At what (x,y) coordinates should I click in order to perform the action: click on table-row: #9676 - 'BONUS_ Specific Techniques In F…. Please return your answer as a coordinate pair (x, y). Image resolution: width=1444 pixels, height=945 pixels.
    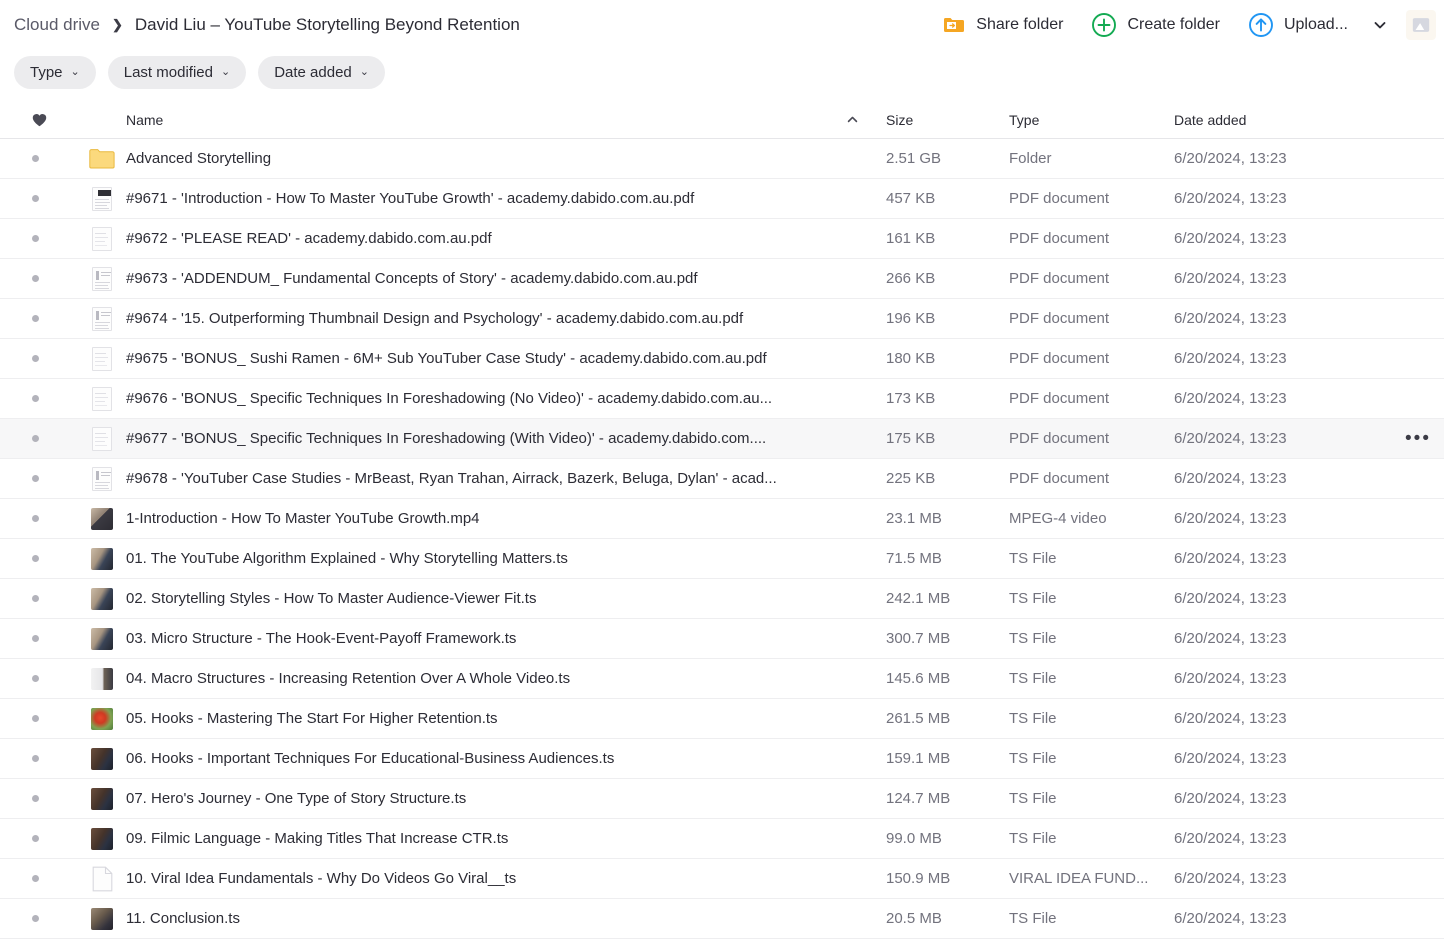
    Looking at the image, I should click on (722, 399).